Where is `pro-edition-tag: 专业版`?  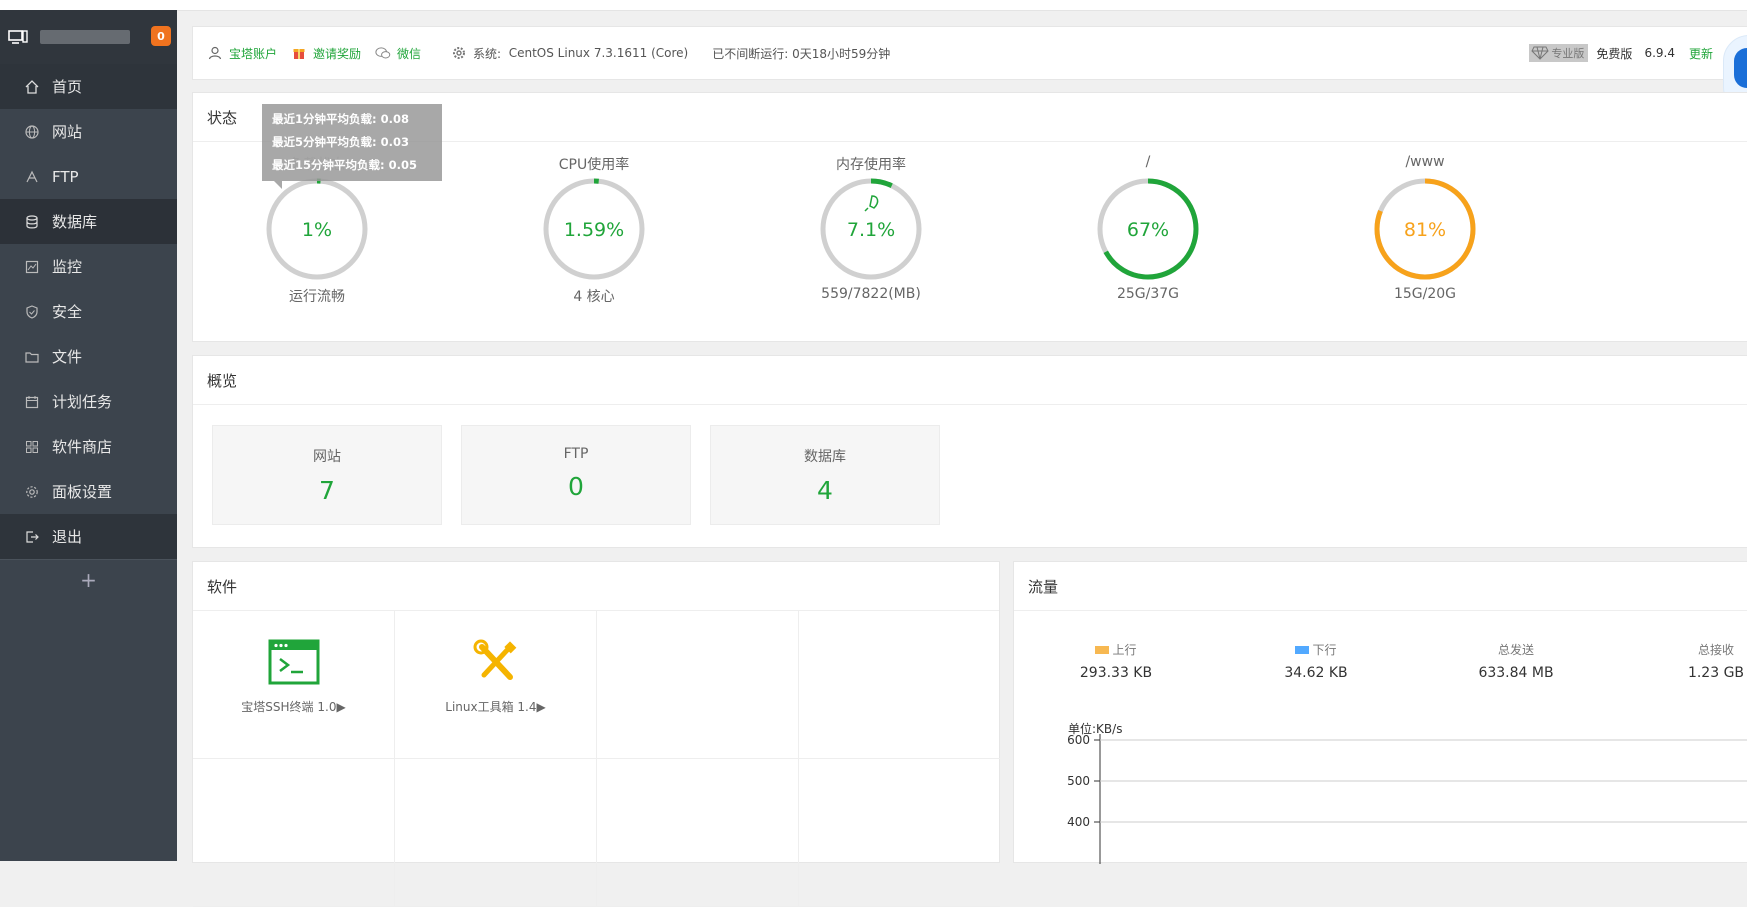
pro-edition-tag: 专业版 is located at coordinates (1559, 53).